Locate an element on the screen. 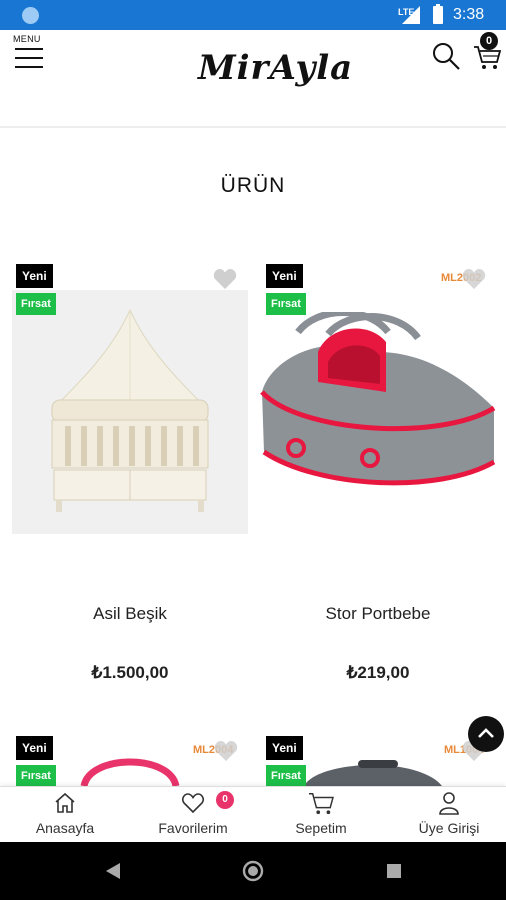  recents-icon is located at coordinates (394, 871).